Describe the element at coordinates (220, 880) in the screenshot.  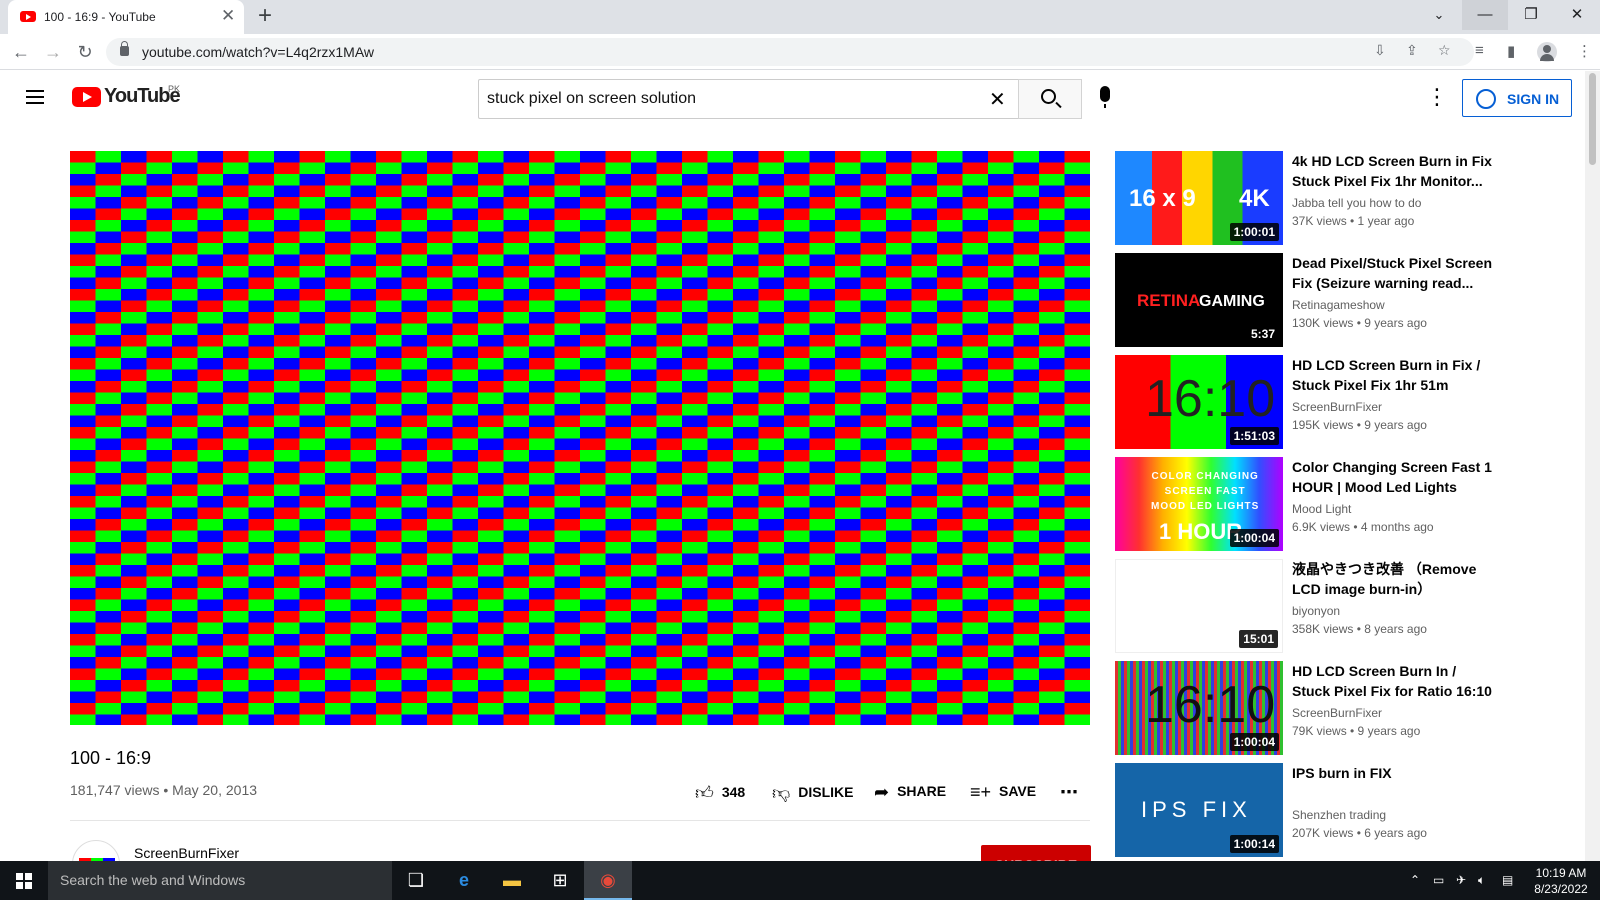
I see `taskbar-search-input: Search the web and Windows` at that location.